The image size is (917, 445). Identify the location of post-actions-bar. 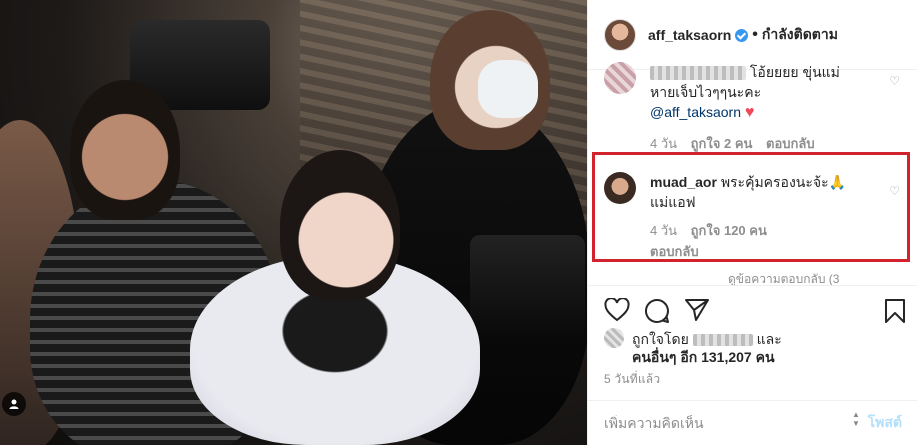
(752, 308).